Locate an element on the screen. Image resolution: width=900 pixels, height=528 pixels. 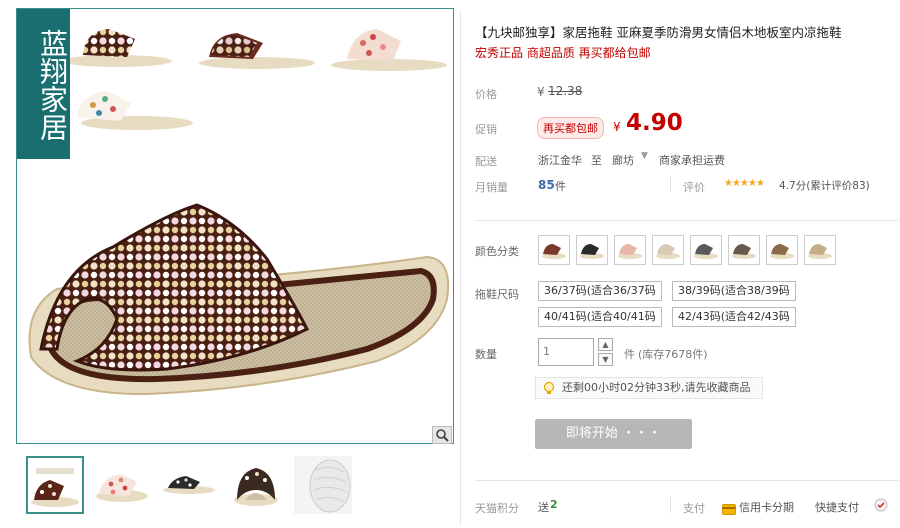
promo-price: 4.90 is located at coordinates (654, 123).